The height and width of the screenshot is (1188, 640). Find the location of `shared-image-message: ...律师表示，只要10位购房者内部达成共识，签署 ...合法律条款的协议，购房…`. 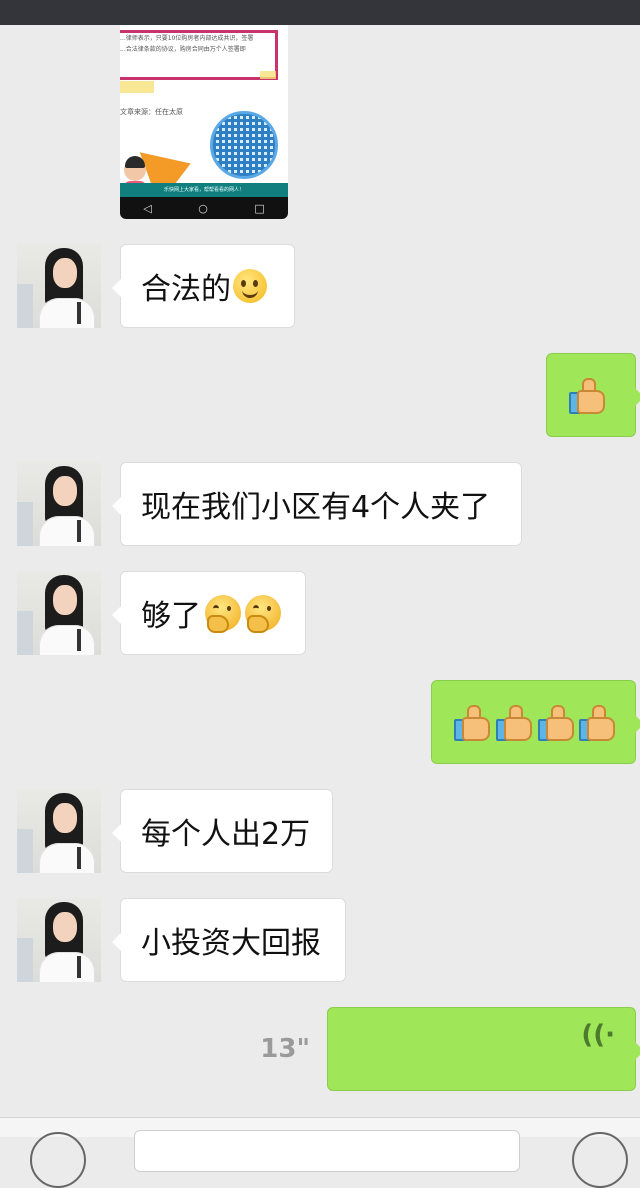

shared-image-message: ...律师表示，只要10位购房者内部达成共识，签署 ...合法律条款的协议，购房… is located at coordinates (204, 122).